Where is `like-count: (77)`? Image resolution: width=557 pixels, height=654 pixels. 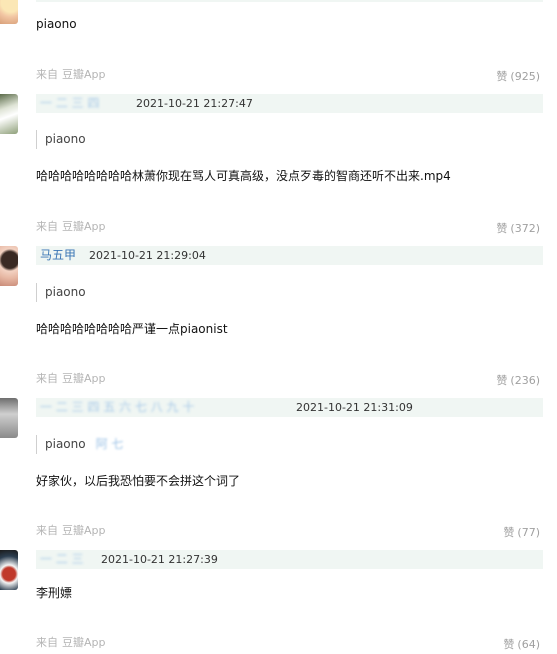
like-count: (77) is located at coordinates (528, 532).